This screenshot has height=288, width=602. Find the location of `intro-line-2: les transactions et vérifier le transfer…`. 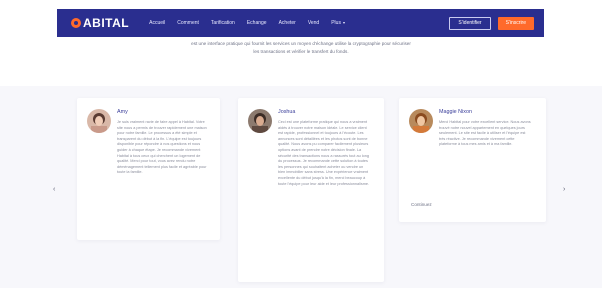

intro-line-2: les transactions et vérifier le transfer… is located at coordinates (301, 51).